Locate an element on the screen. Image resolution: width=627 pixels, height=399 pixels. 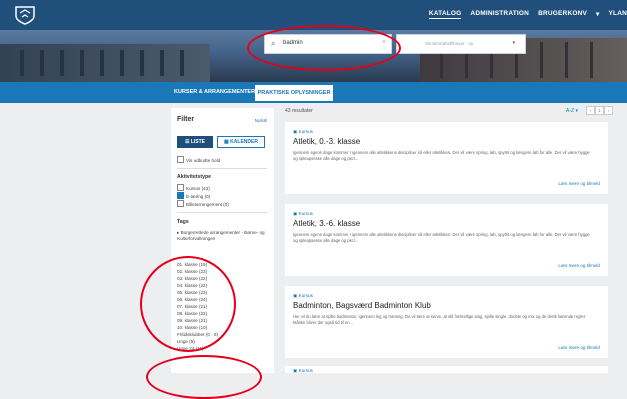
main-nav: KATALOG ADMINISTRATION BRUGERKONV ▾ YLAN is located at coordinates (528, 14).